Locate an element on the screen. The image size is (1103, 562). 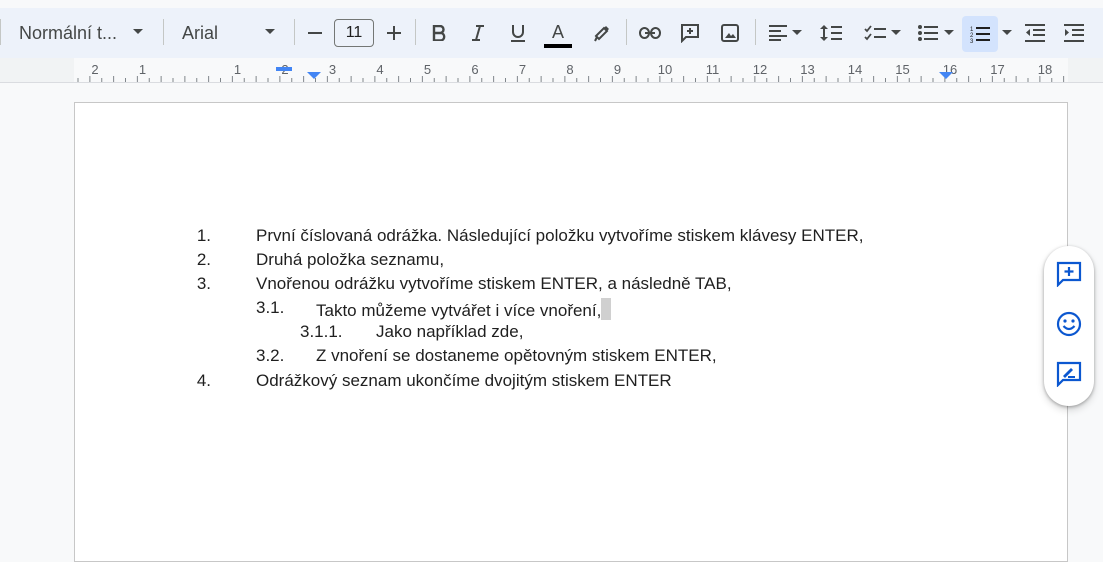
text-color-bar is located at coordinates (558, 45).